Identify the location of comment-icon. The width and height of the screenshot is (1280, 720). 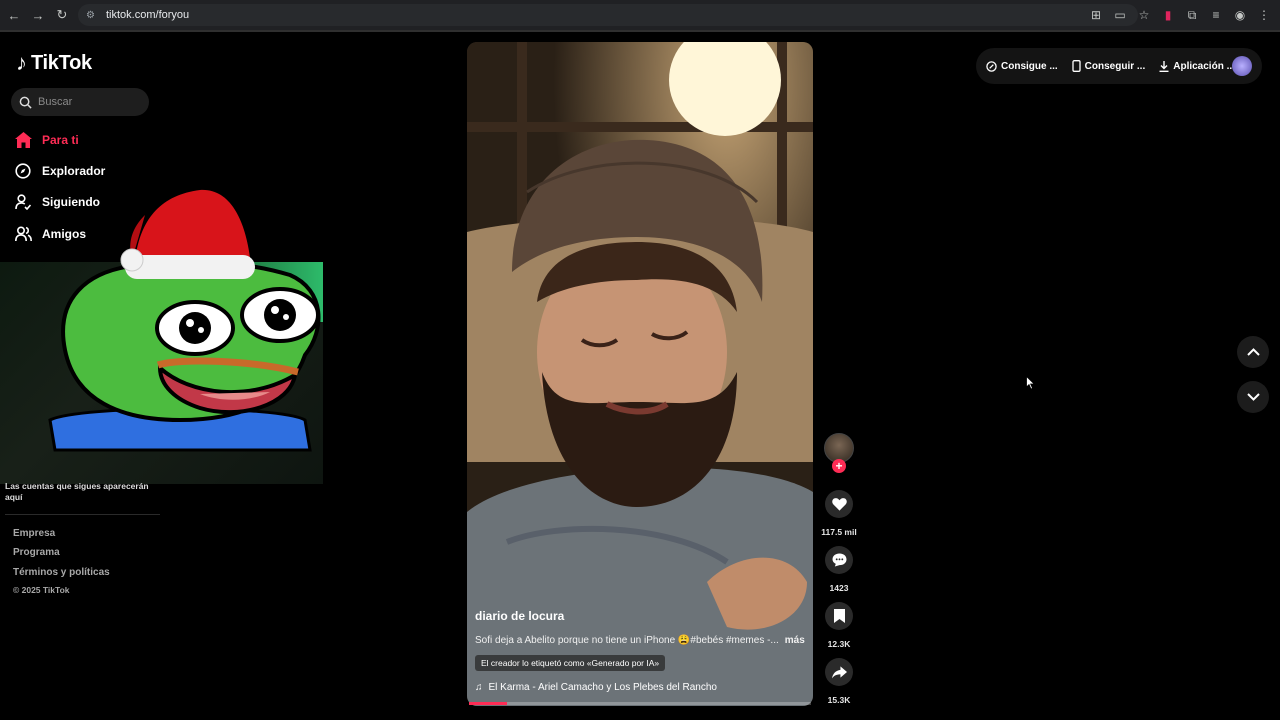
(839, 560).